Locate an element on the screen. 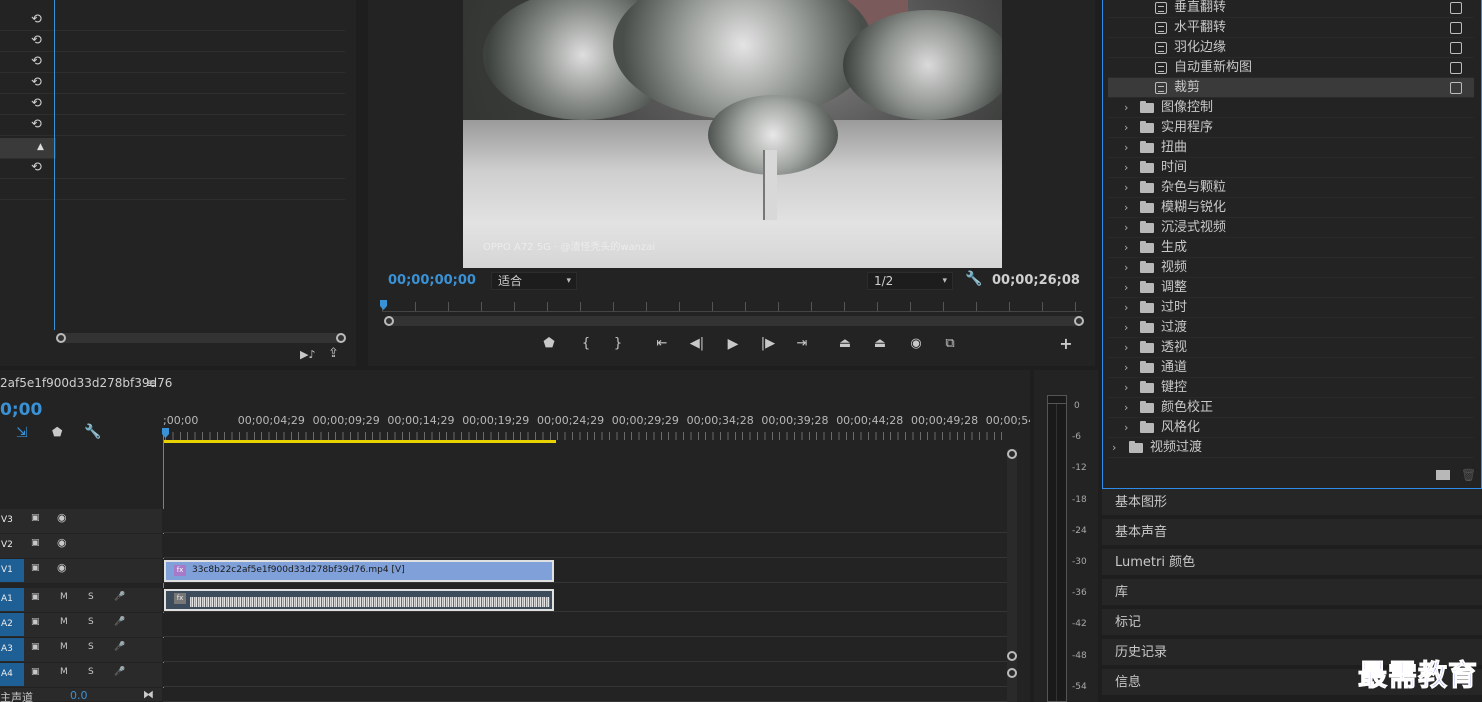  track-header-a2: A2 ▣ M S 🎤 is located at coordinates (81, 625).